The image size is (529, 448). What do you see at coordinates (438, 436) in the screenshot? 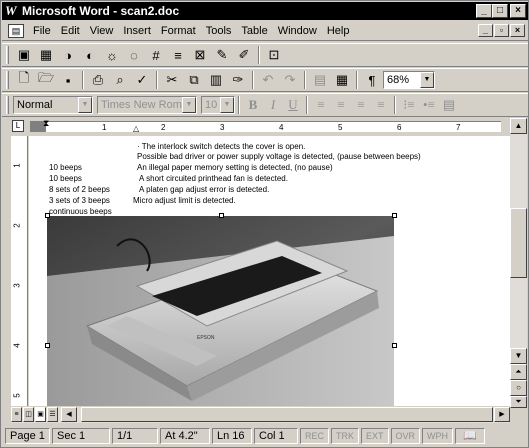
I see `status-wph: WPH` at bounding box center [438, 436].